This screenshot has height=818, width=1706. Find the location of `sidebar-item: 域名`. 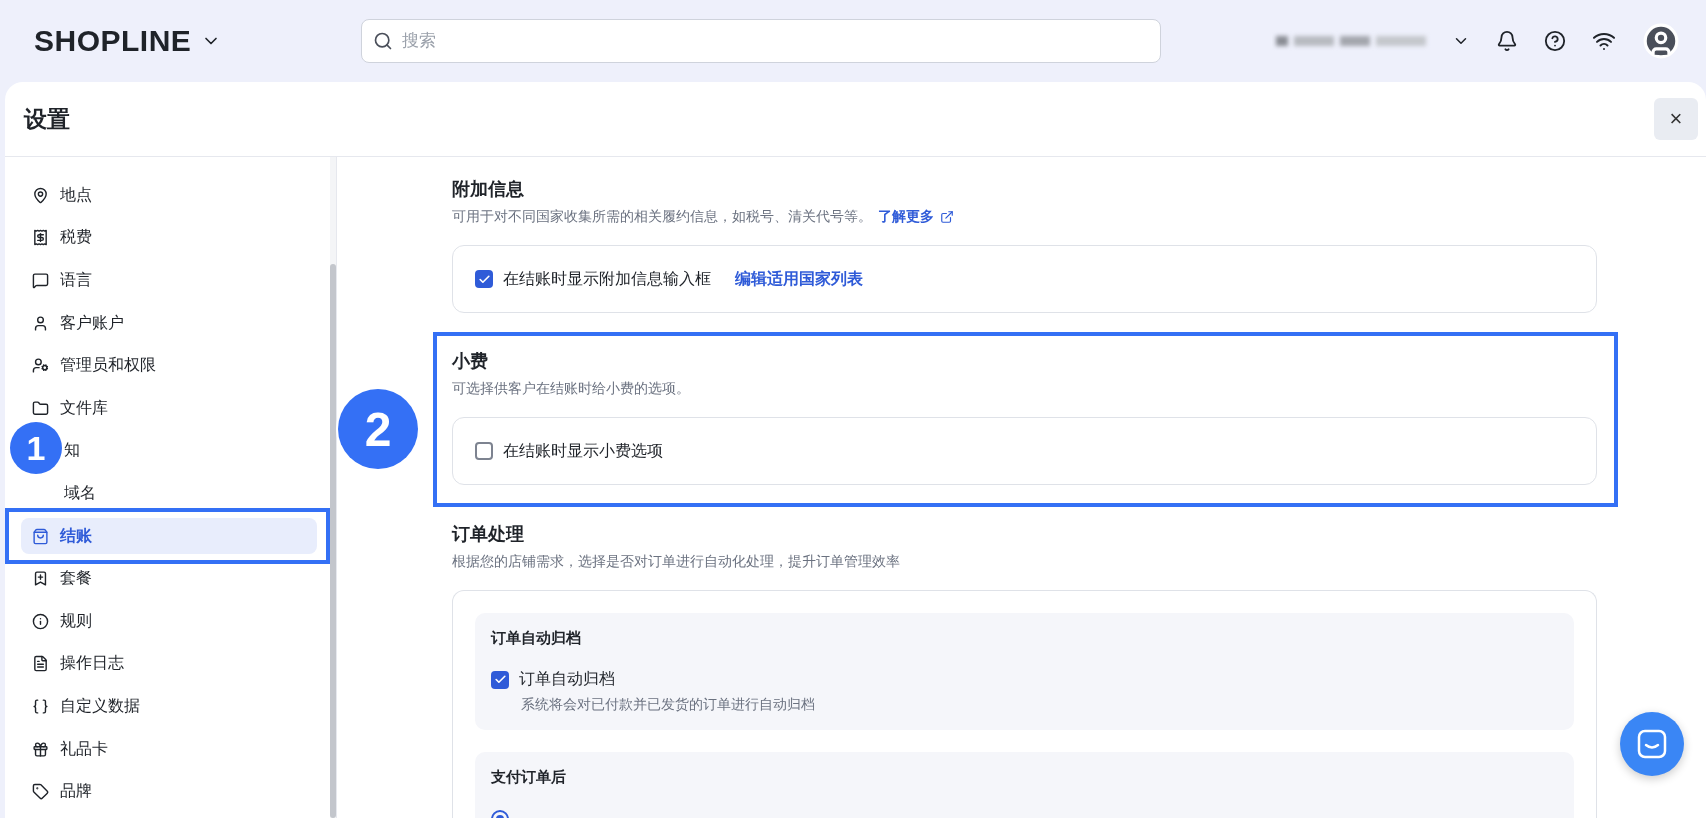

sidebar-item: 域名 is located at coordinates (84, 493).